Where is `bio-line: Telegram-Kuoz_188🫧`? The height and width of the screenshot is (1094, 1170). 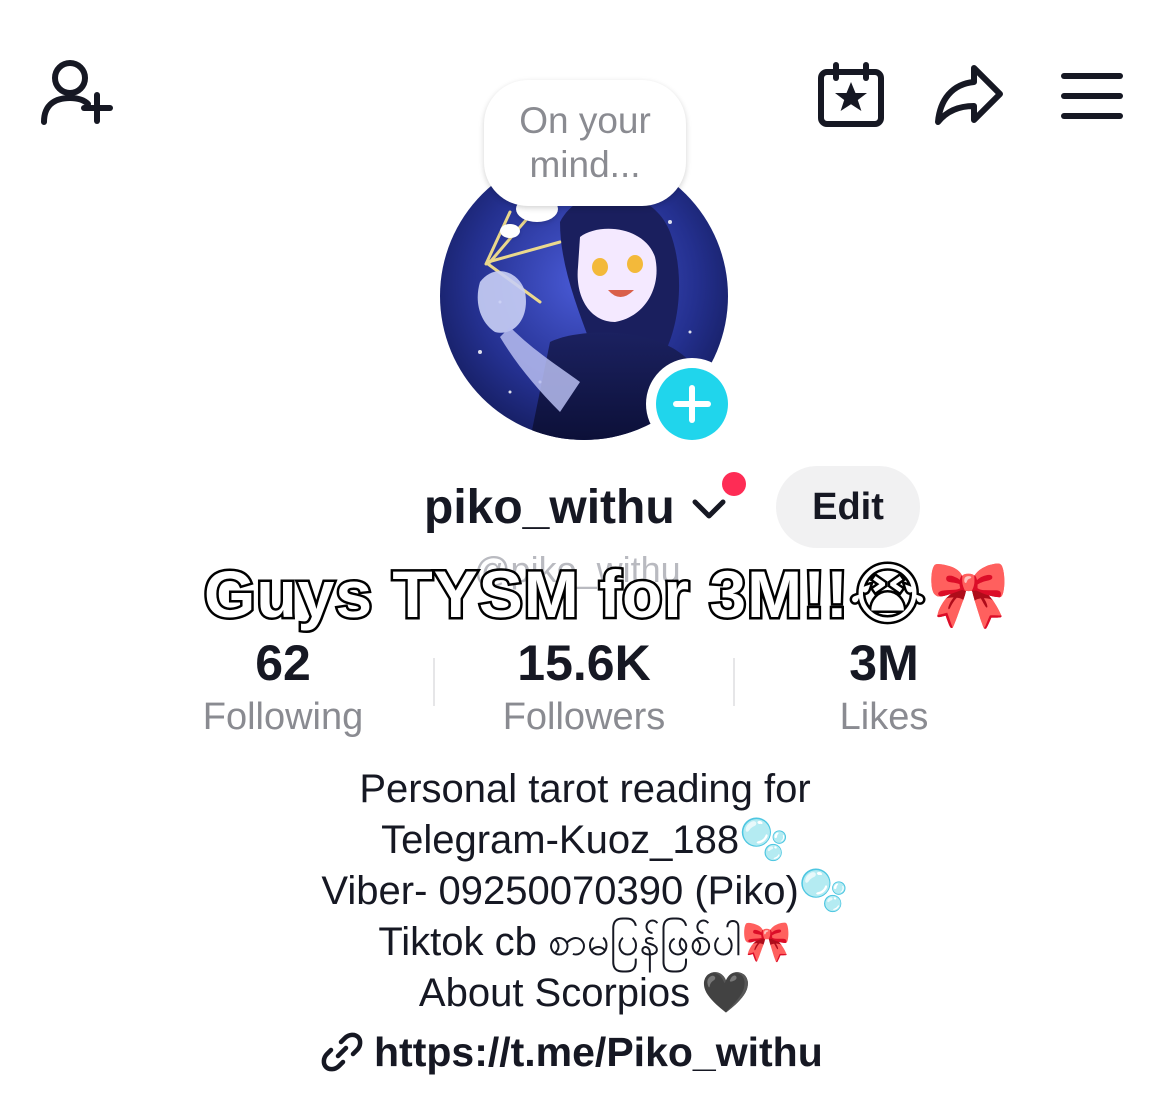 bio-line: Telegram-Kuoz_188🫧 is located at coordinates (585, 840).